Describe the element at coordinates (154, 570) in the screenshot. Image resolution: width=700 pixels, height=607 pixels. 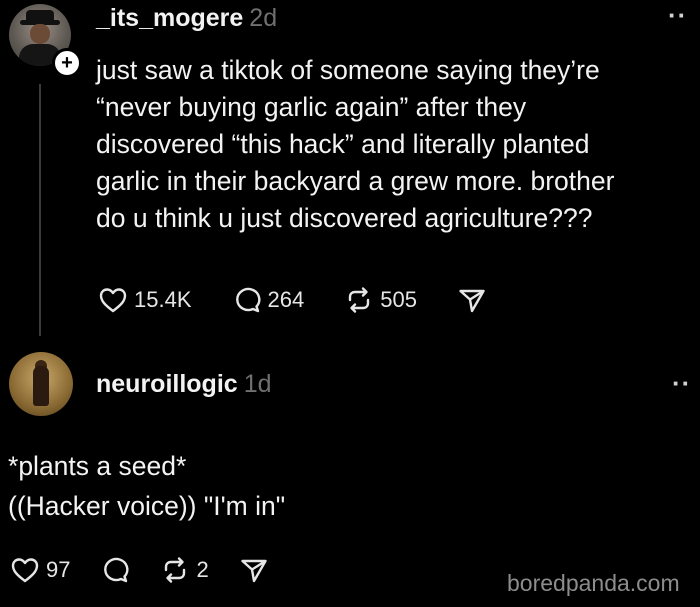
I see `reply-actions: 97 2` at that location.